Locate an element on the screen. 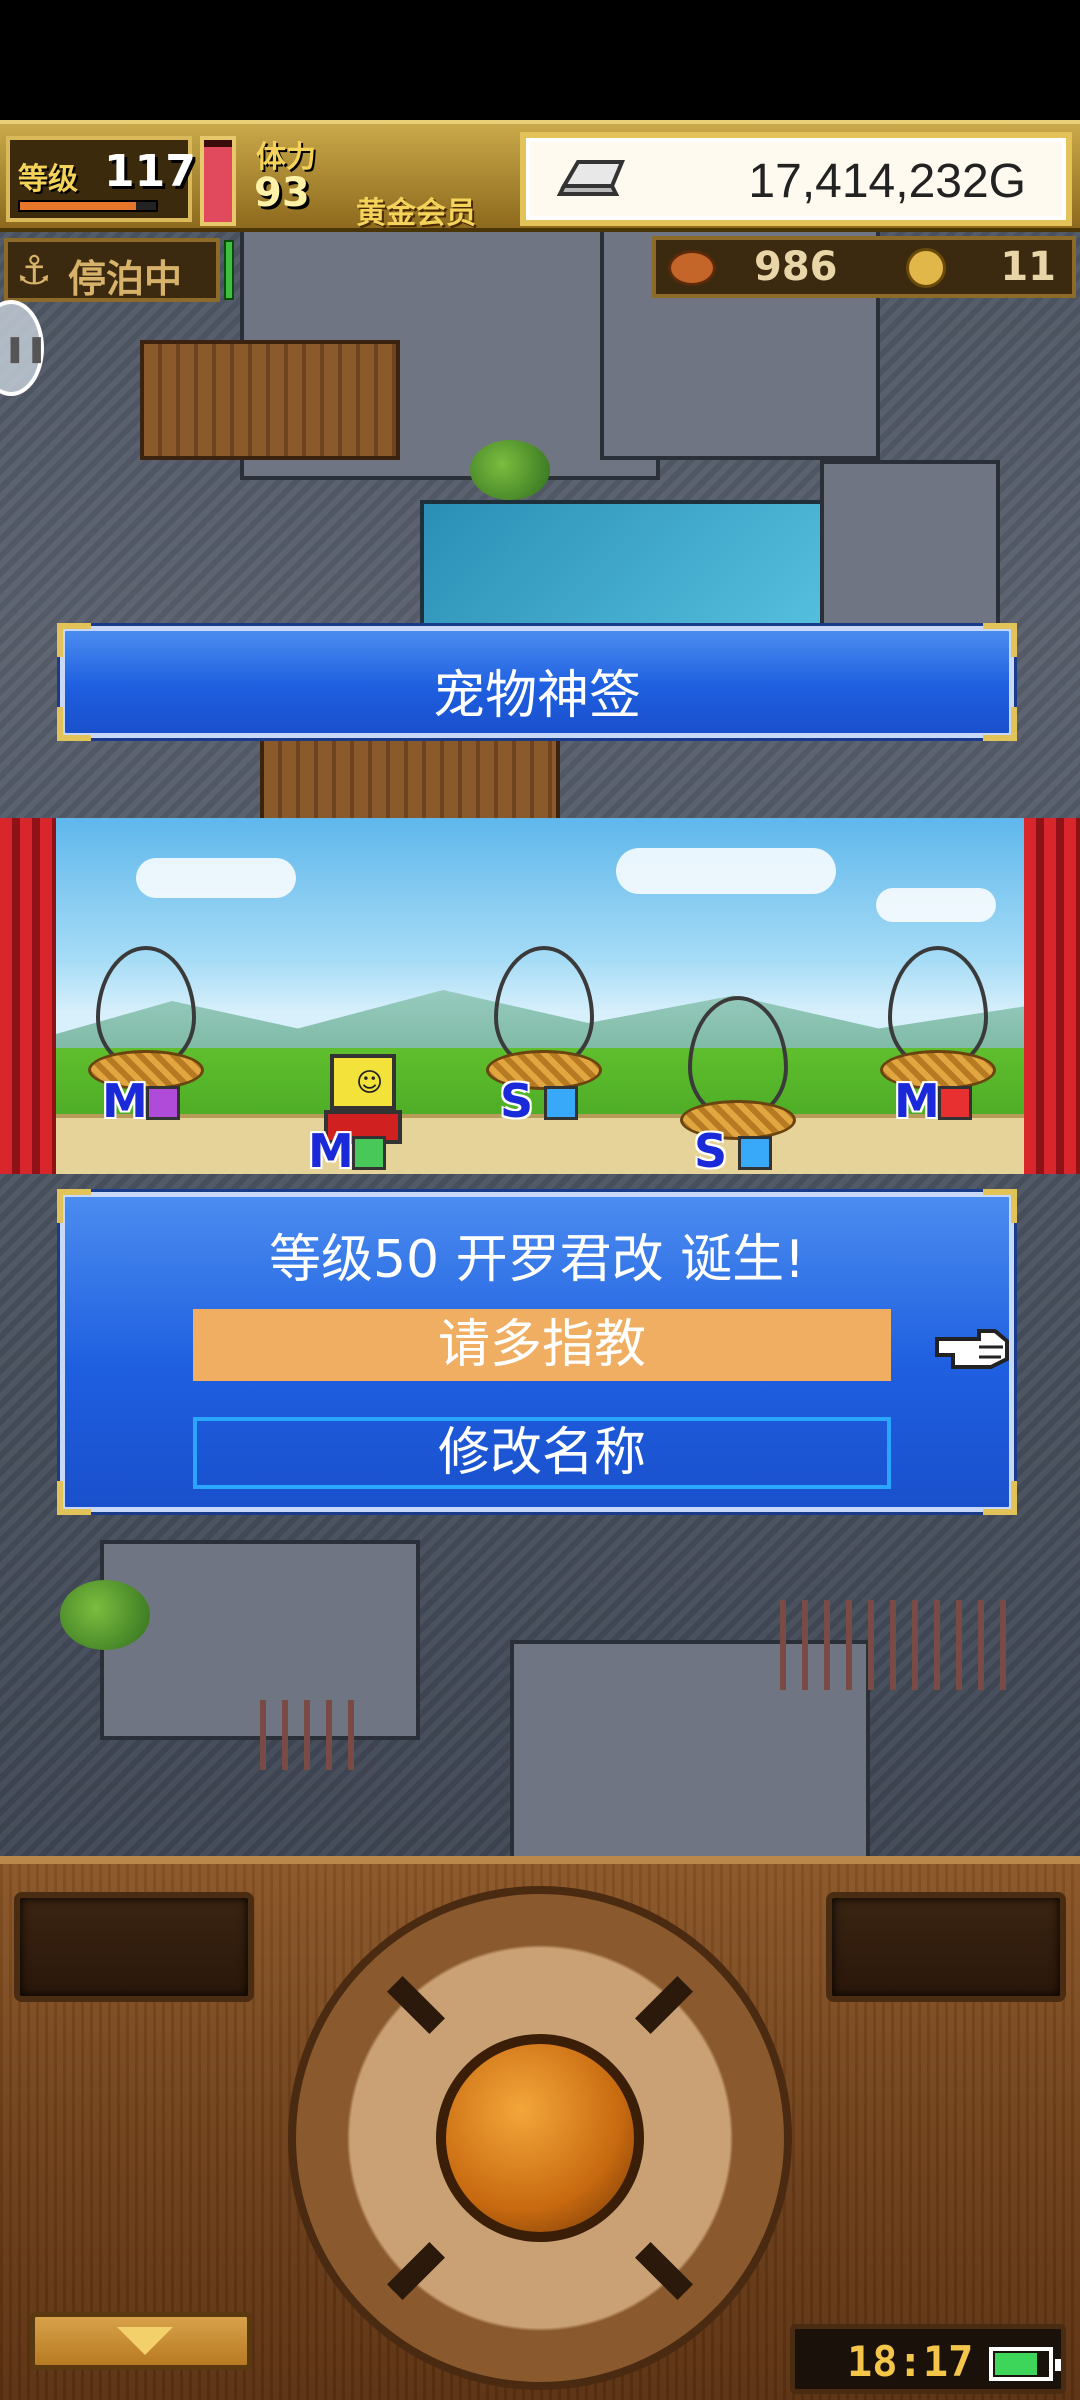 This screenshot has height=2400, width=1080. member-badge: 黄金会员 is located at coordinates (416, 213).